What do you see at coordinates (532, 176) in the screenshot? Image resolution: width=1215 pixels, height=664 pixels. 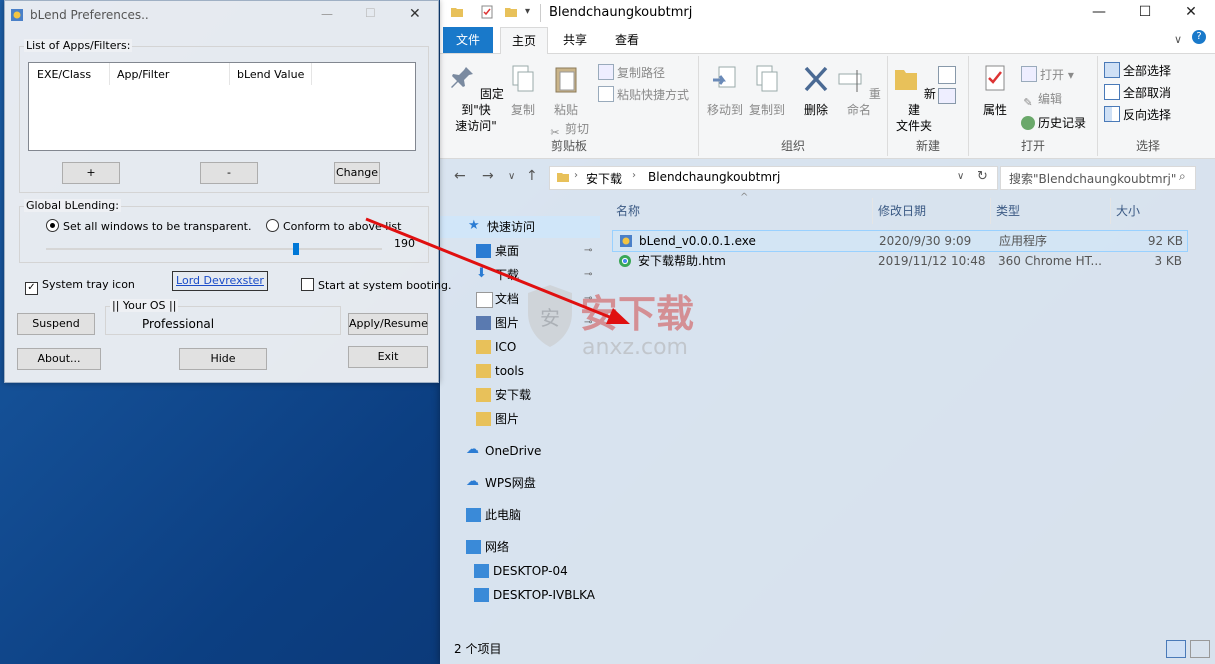 I see `up-icon: ↑` at bounding box center [532, 176].